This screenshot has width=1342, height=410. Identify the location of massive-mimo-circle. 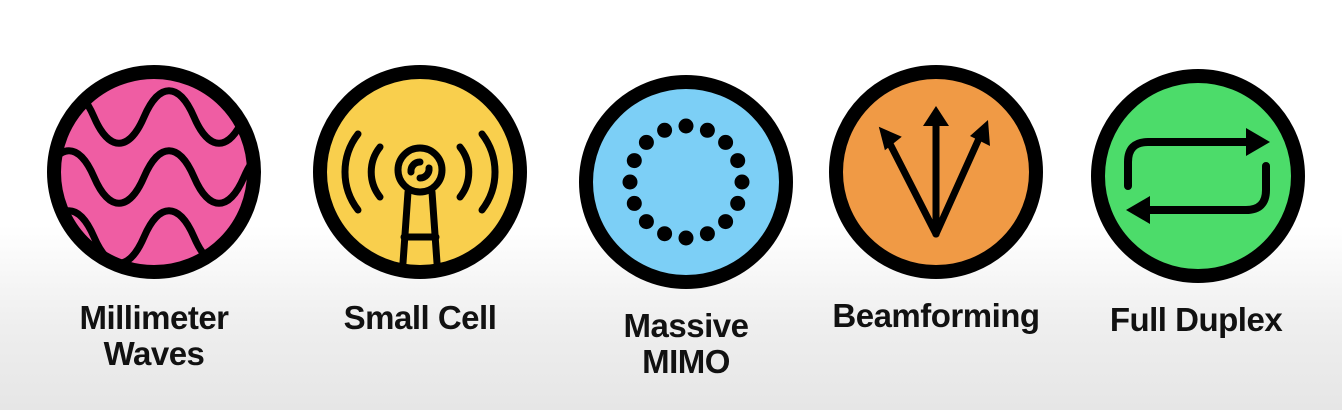
(686, 182).